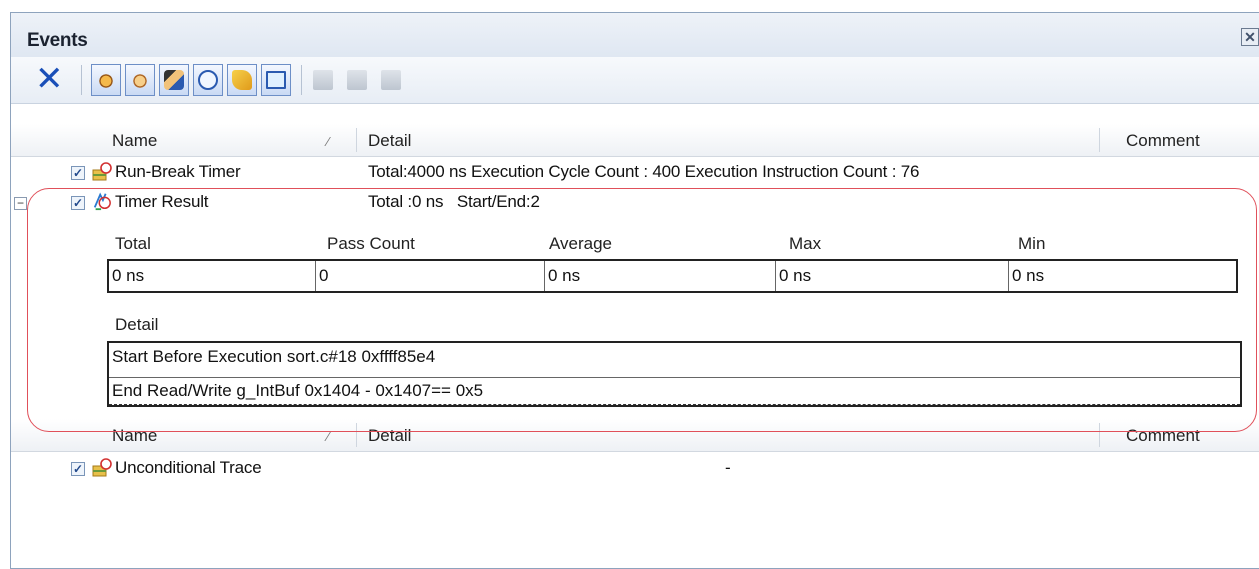 Image resolution: width=1259 pixels, height=569 pixels. Describe the element at coordinates (635, 80) in the screenshot. I see `events-toolbar: ✕` at that location.